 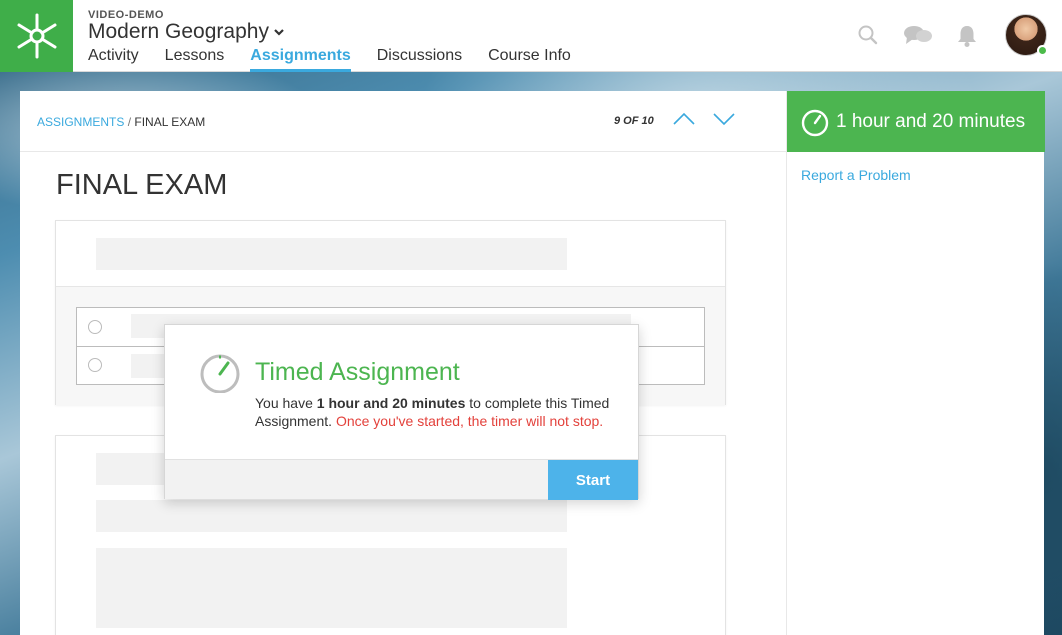 What do you see at coordinates (724, 119) in the screenshot?
I see `next-item-chevron-down-icon` at bounding box center [724, 119].